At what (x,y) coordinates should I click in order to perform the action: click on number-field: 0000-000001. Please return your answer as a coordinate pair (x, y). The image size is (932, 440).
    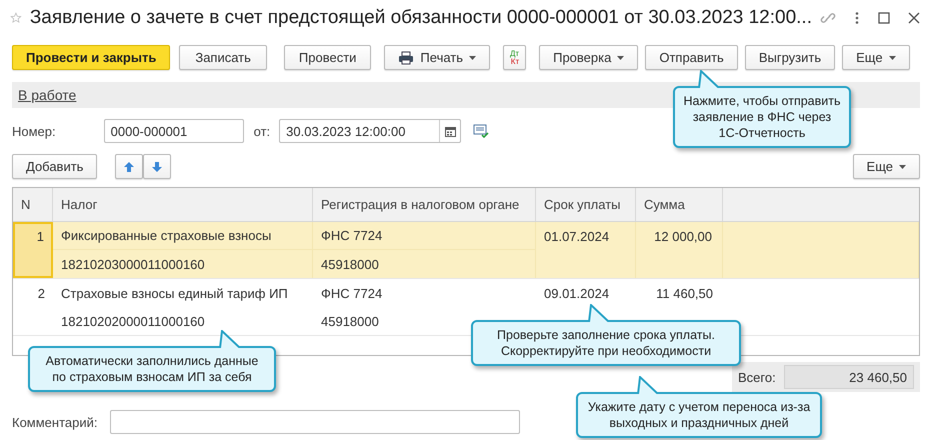
    Looking at the image, I should click on (174, 131).